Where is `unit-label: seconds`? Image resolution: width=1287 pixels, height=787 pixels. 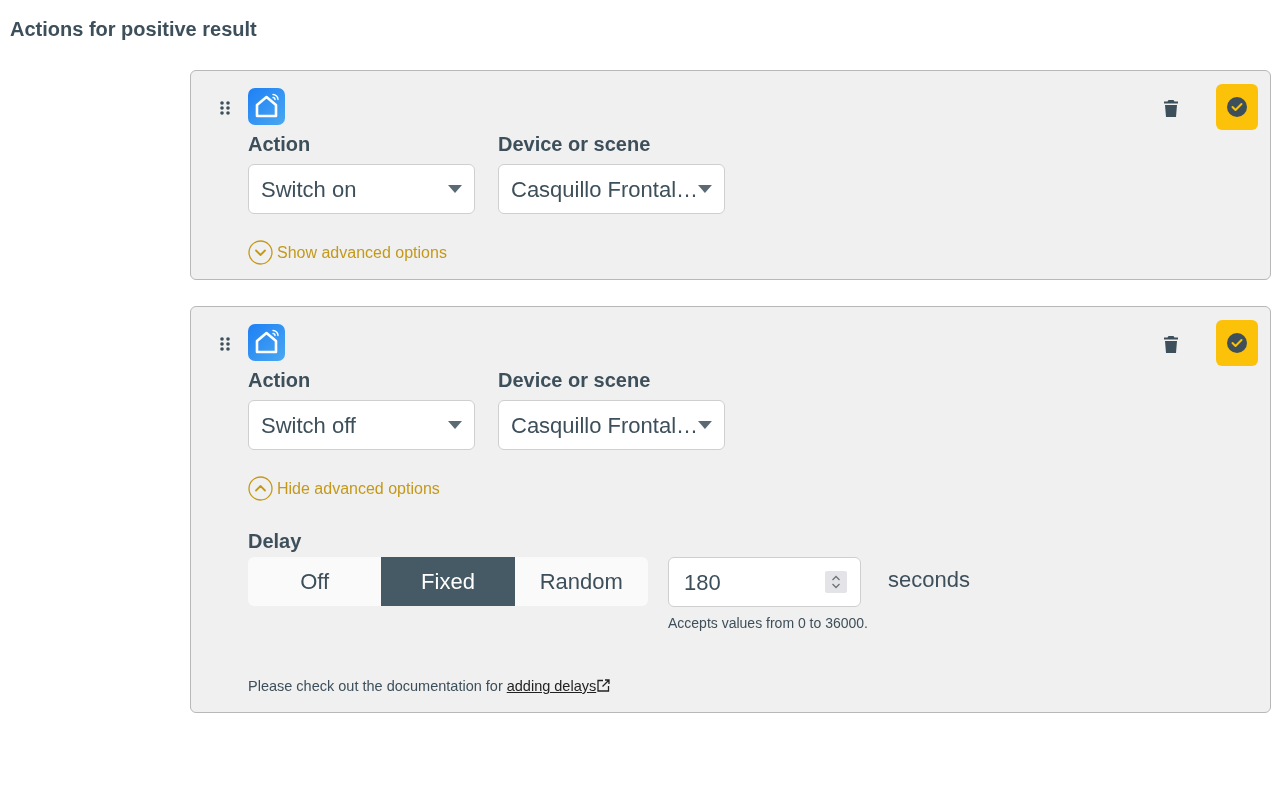 unit-label: seconds is located at coordinates (929, 580).